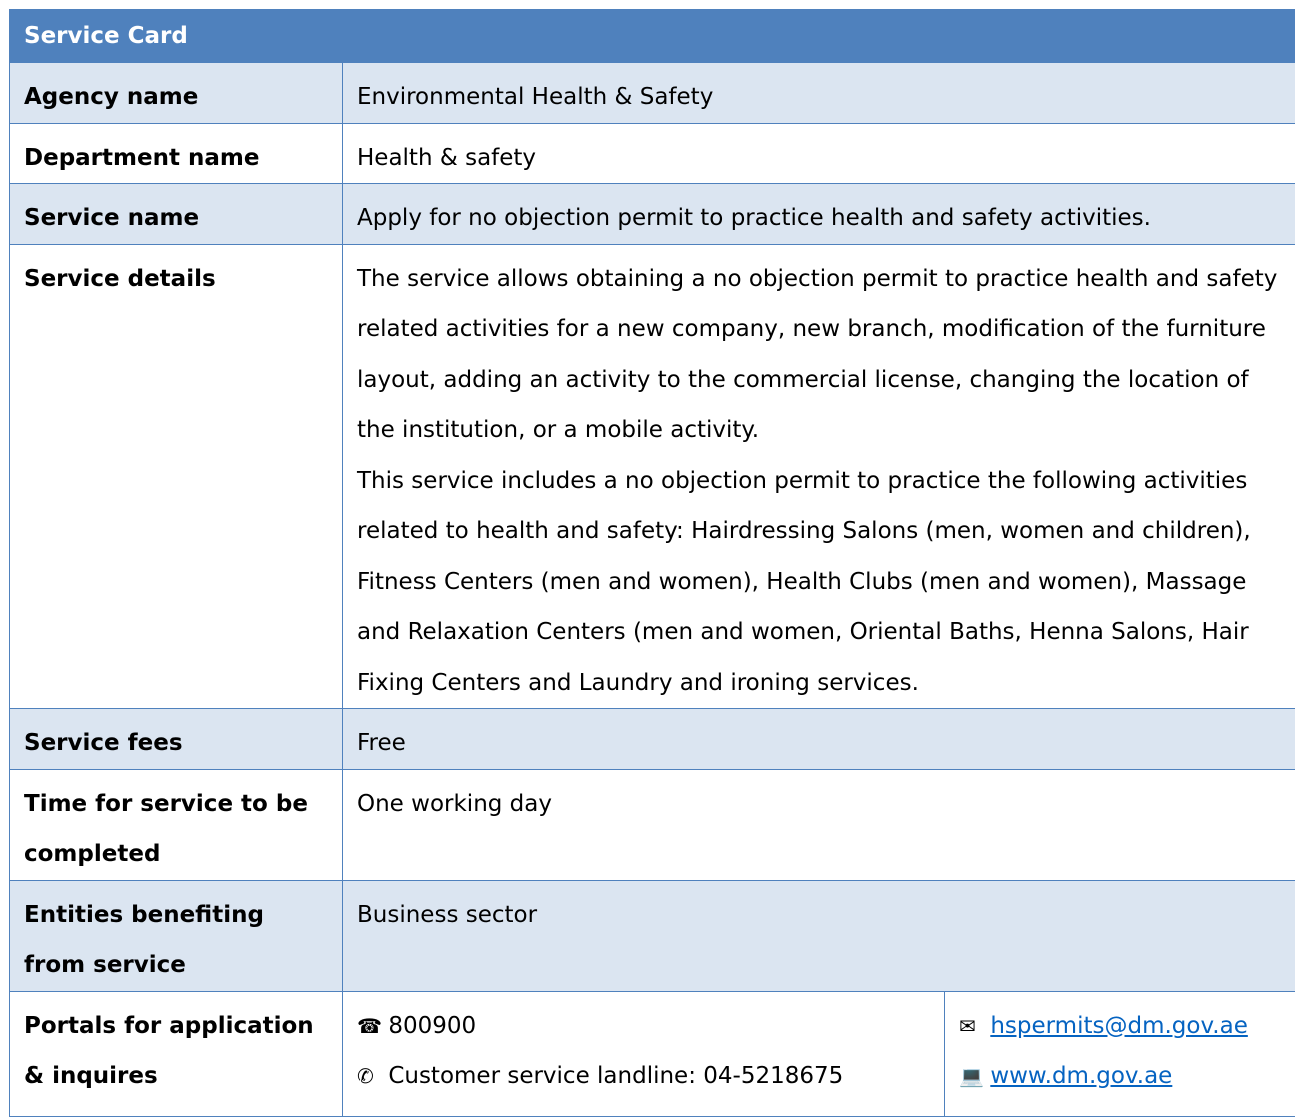 The height and width of the screenshot is (1117, 1295). Describe the element at coordinates (971, 1026) in the screenshot. I see `envelope-icon: ✉` at that location.